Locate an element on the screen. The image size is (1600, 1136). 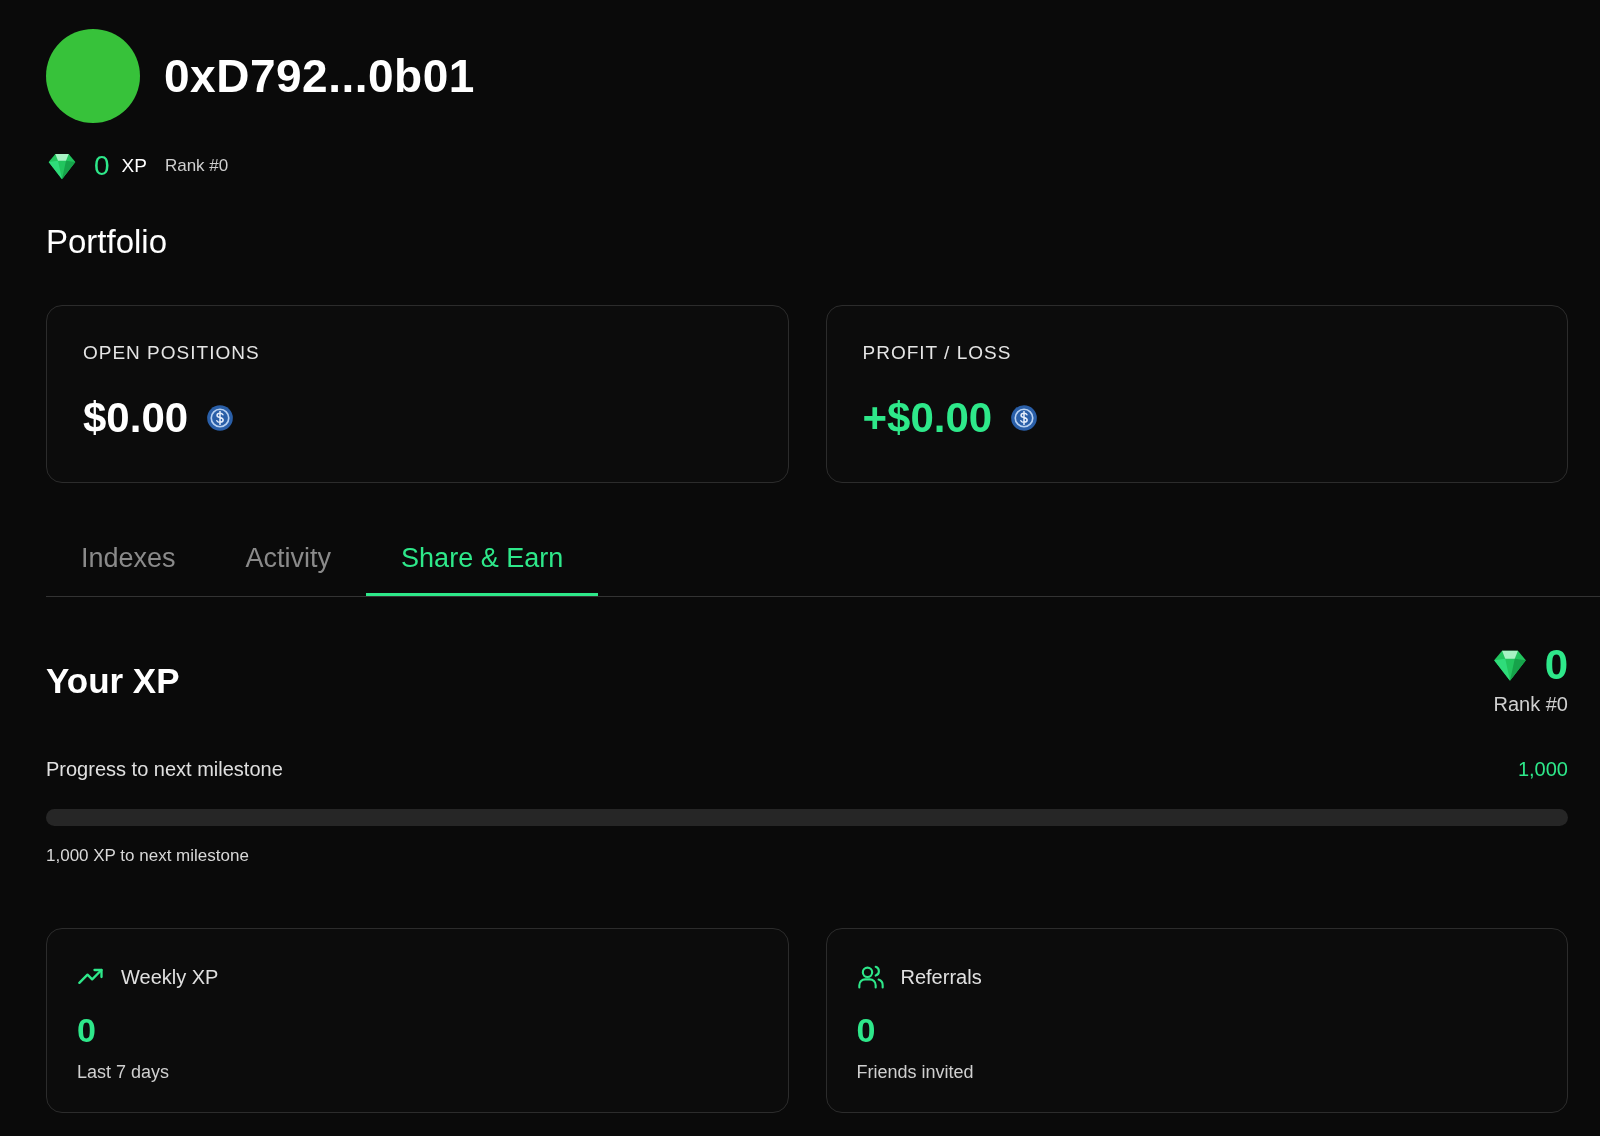
stat-label: Referrals is located at coordinates (941, 977).